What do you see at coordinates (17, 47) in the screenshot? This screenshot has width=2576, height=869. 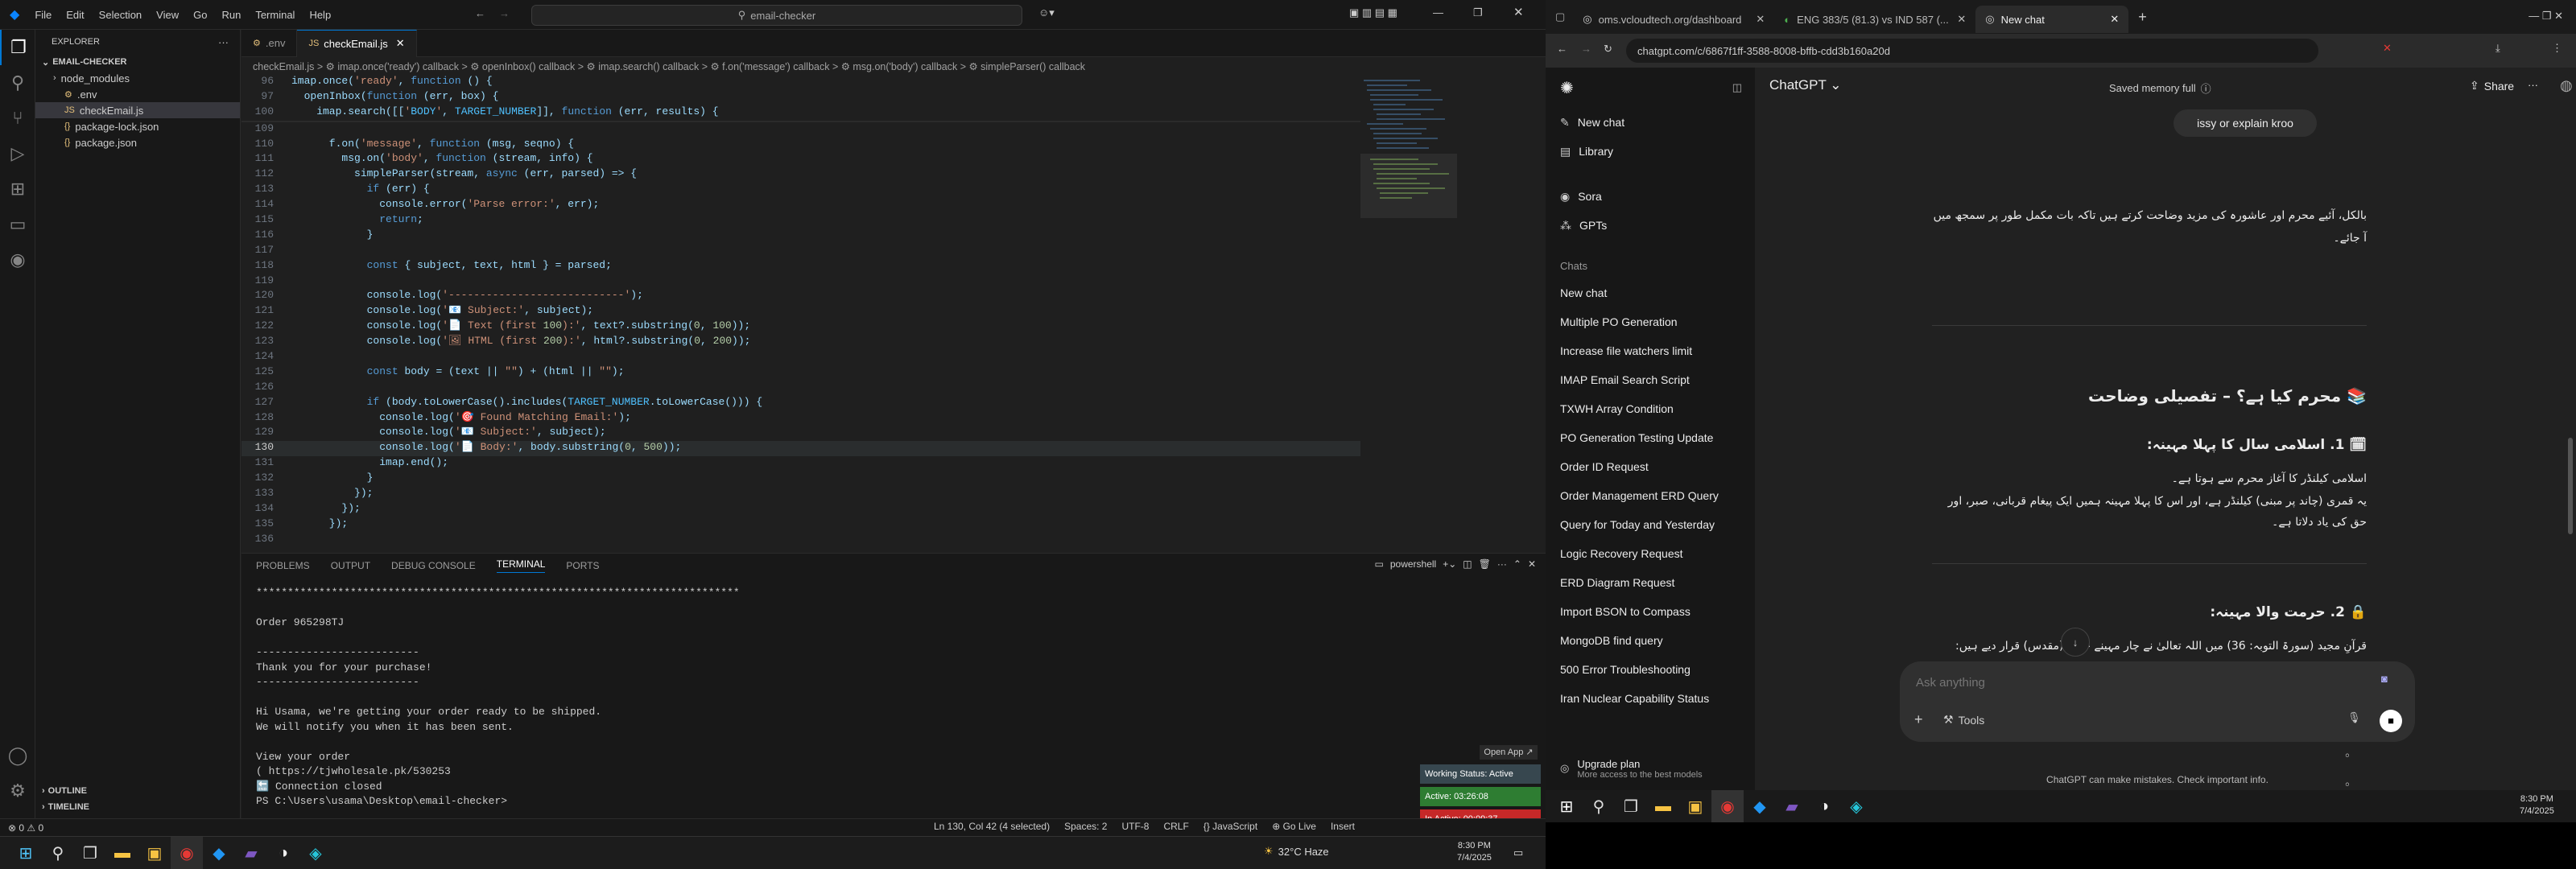 I see `explorer-icon: ❐` at bounding box center [17, 47].